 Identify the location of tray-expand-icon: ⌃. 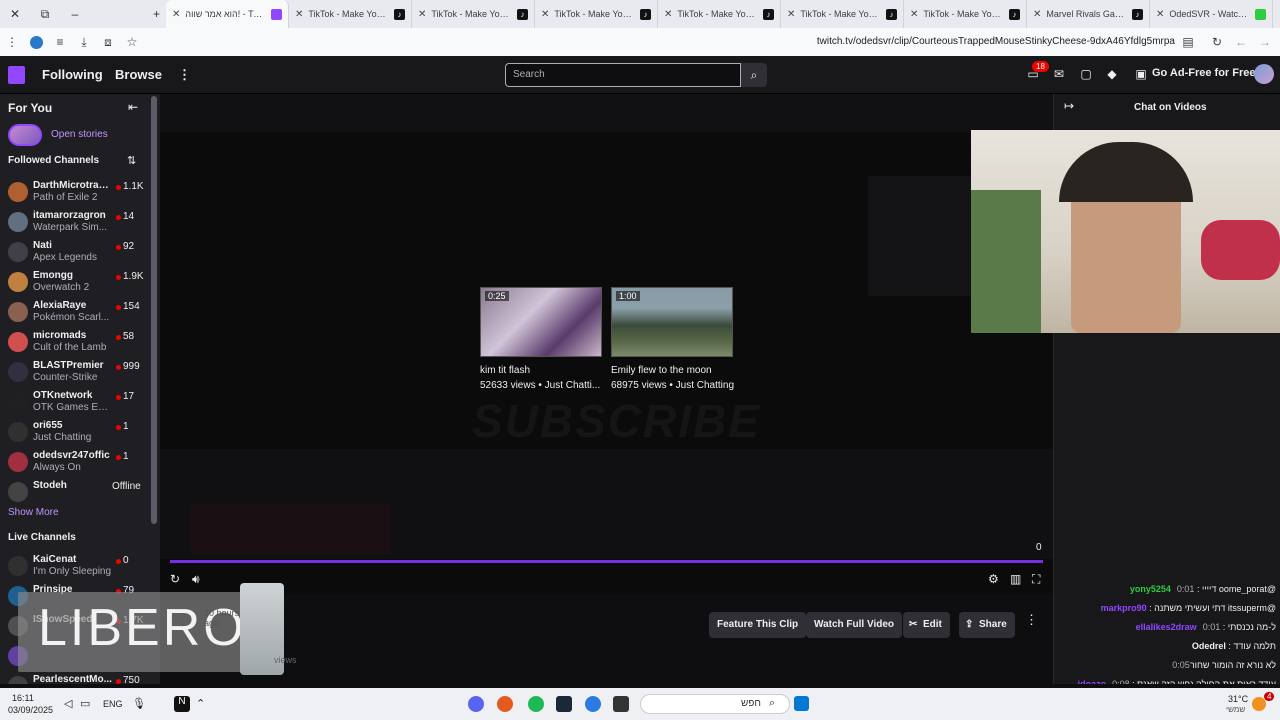
(200, 703).